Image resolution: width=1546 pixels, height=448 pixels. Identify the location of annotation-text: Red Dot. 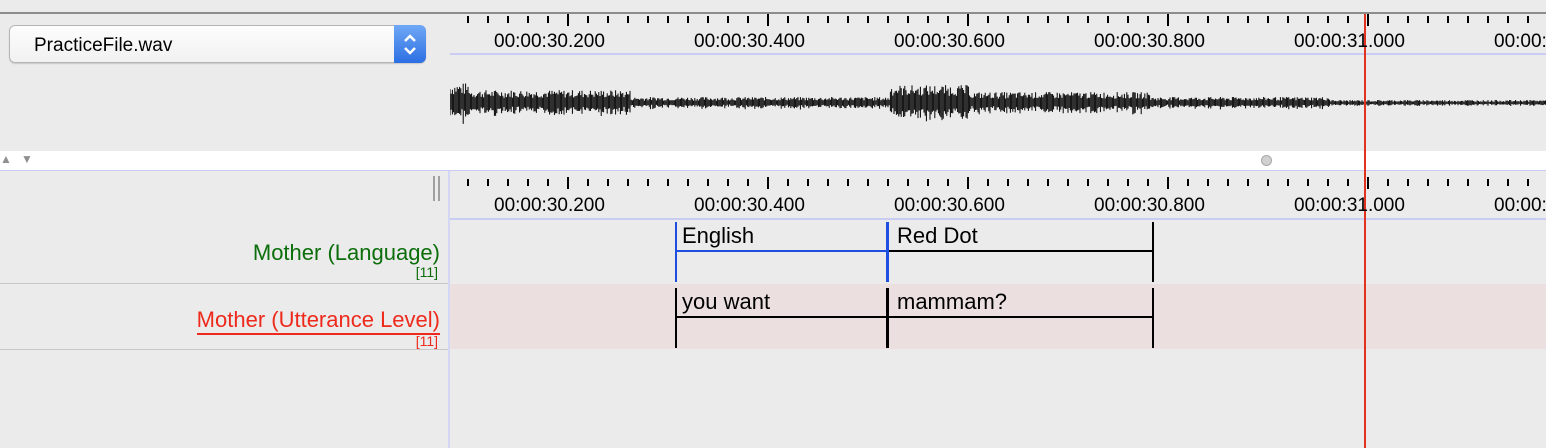
(937, 235).